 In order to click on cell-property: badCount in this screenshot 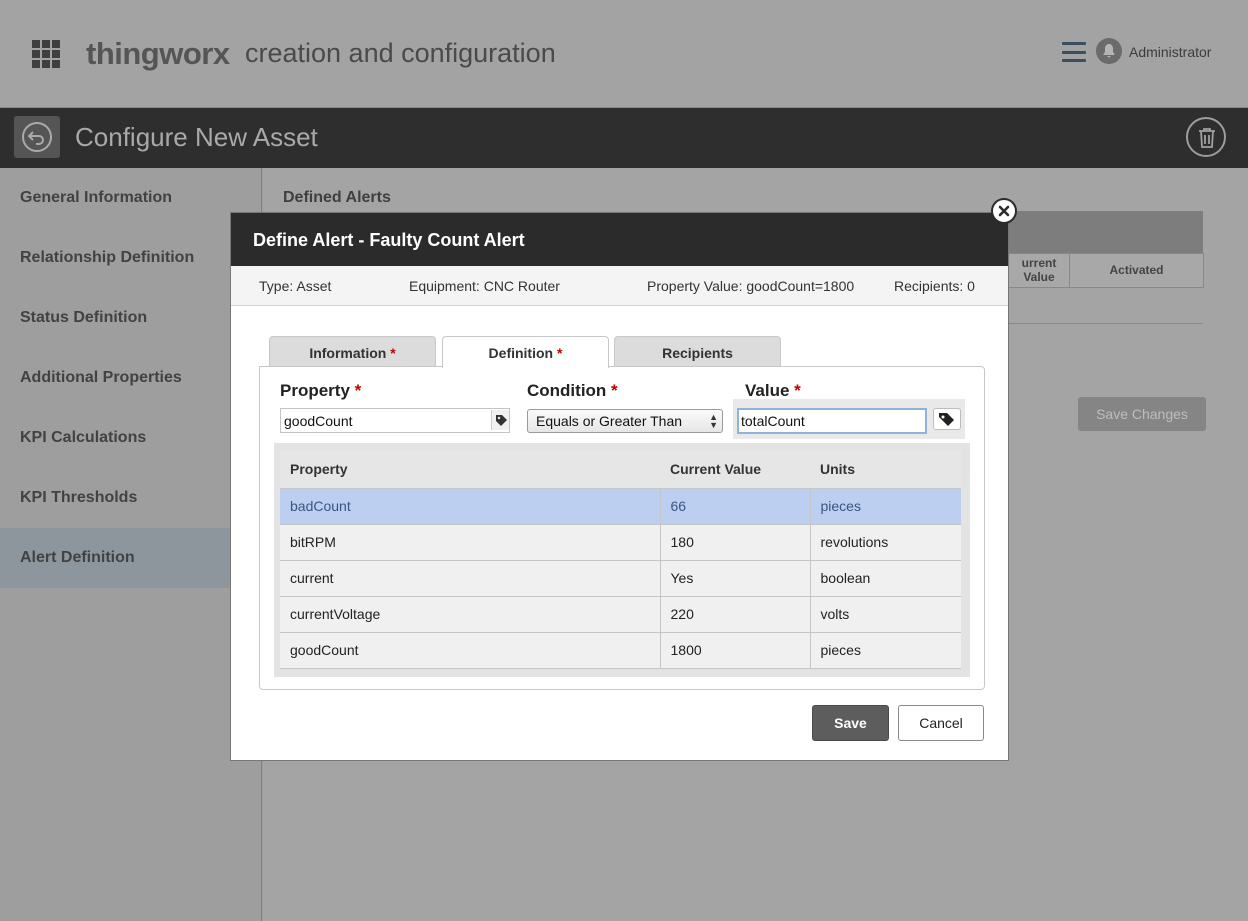, I will do `click(470, 506)`.